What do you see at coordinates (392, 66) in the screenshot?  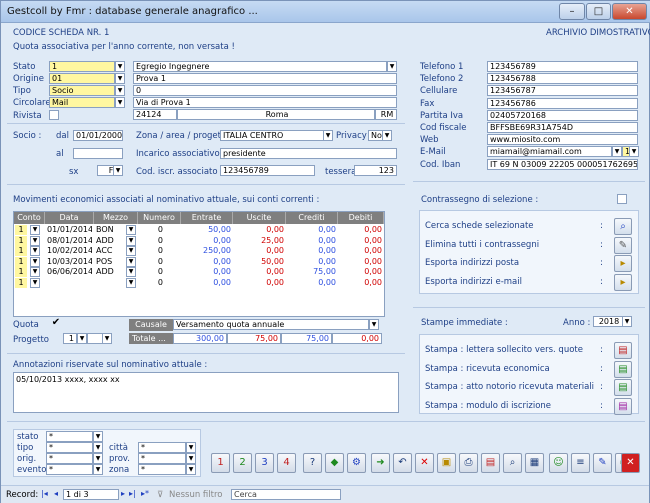 I see `stato-value-dropdown: ▼` at bounding box center [392, 66].